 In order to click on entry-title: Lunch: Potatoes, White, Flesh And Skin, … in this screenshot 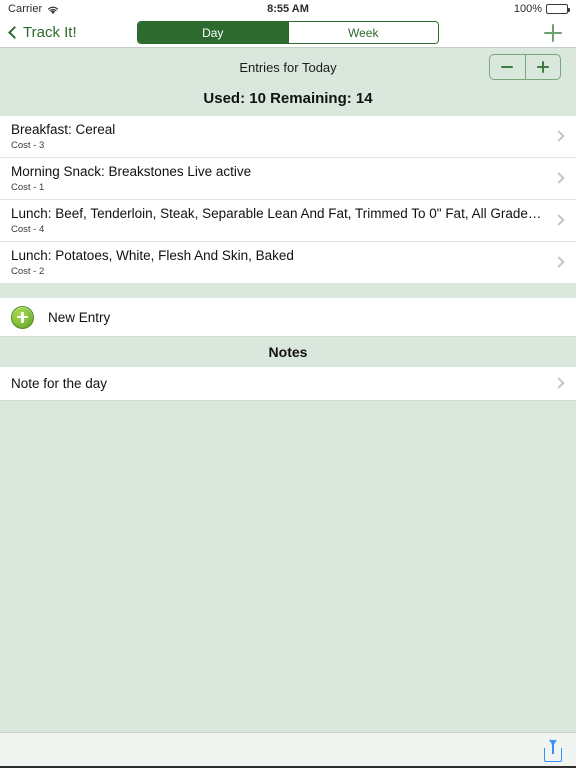, I will do `click(152, 255)`.